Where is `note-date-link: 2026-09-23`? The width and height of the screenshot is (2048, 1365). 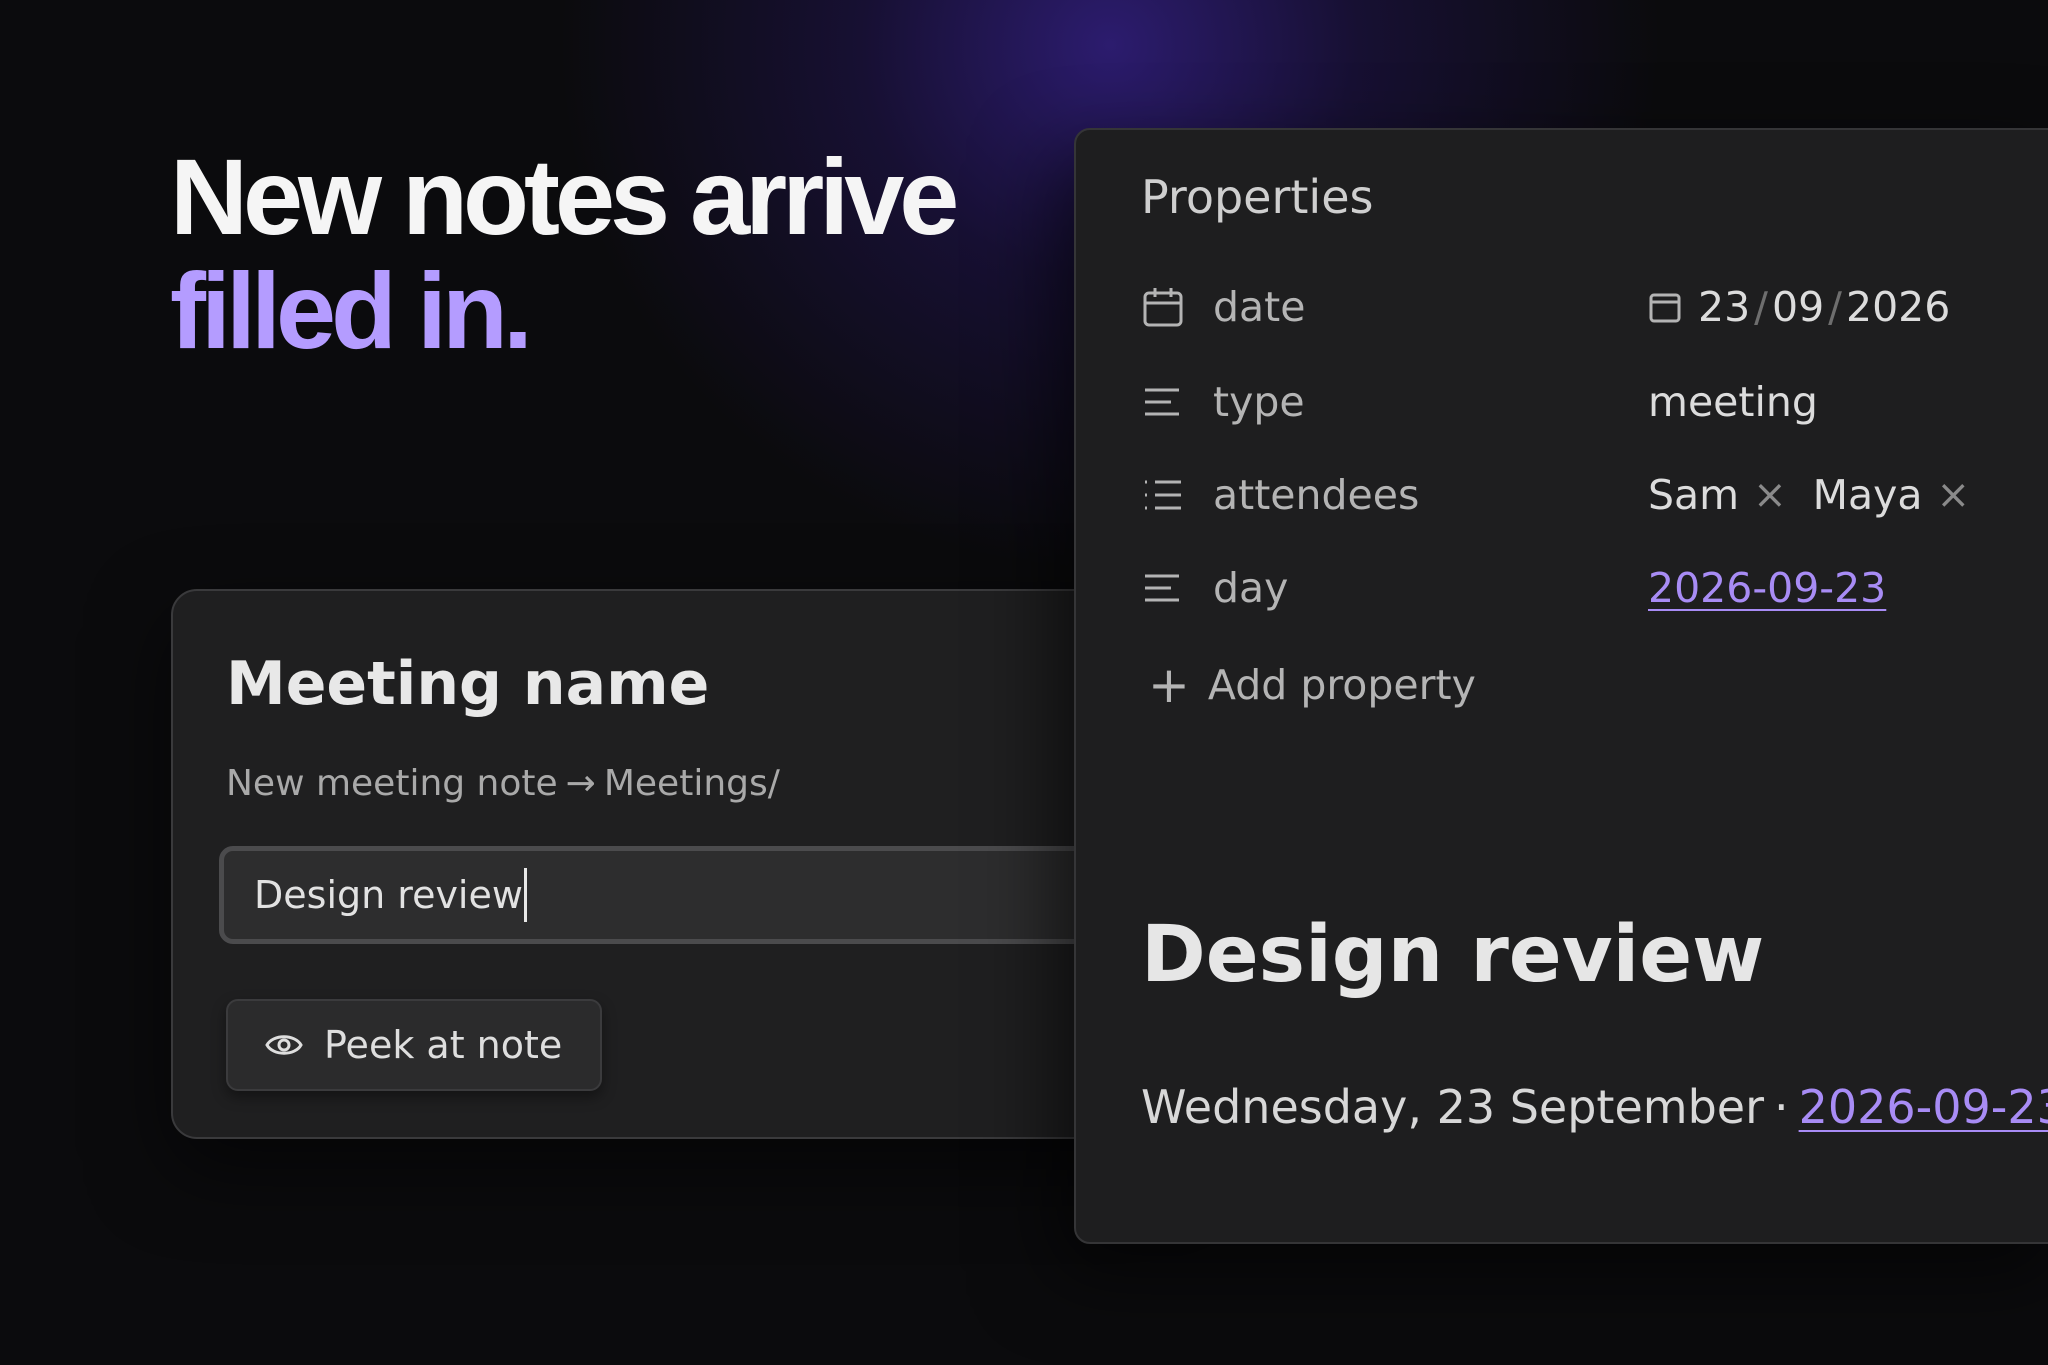
note-date-link: 2026-09-23 is located at coordinates (1923, 1107).